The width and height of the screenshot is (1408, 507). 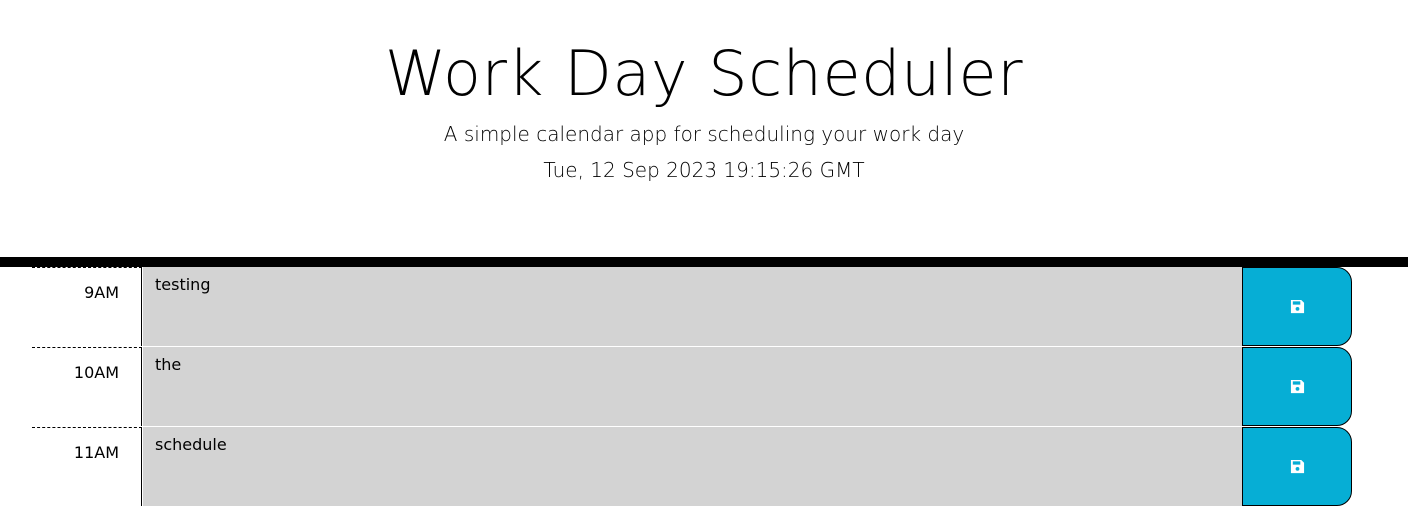 What do you see at coordinates (704, 170) in the screenshot?
I see `current-day: Tue, 12 Sep 2023 19:15:26 GMT` at bounding box center [704, 170].